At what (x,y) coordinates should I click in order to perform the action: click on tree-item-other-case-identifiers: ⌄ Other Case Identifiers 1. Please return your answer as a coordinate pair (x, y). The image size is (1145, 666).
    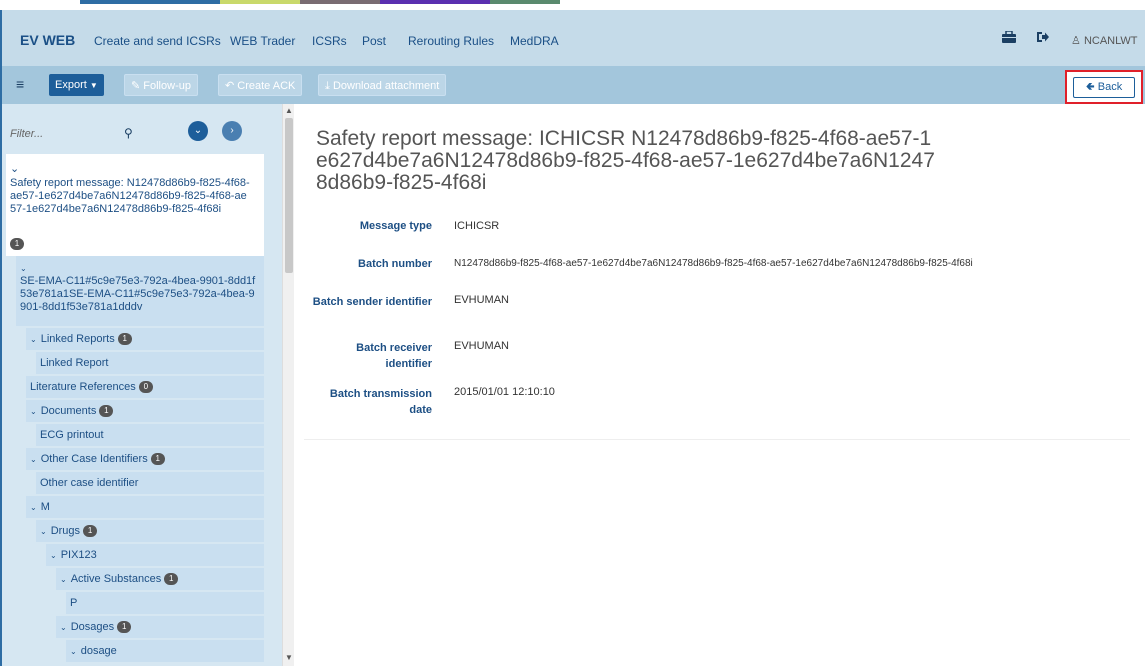
    Looking at the image, I should click on (145, 459).